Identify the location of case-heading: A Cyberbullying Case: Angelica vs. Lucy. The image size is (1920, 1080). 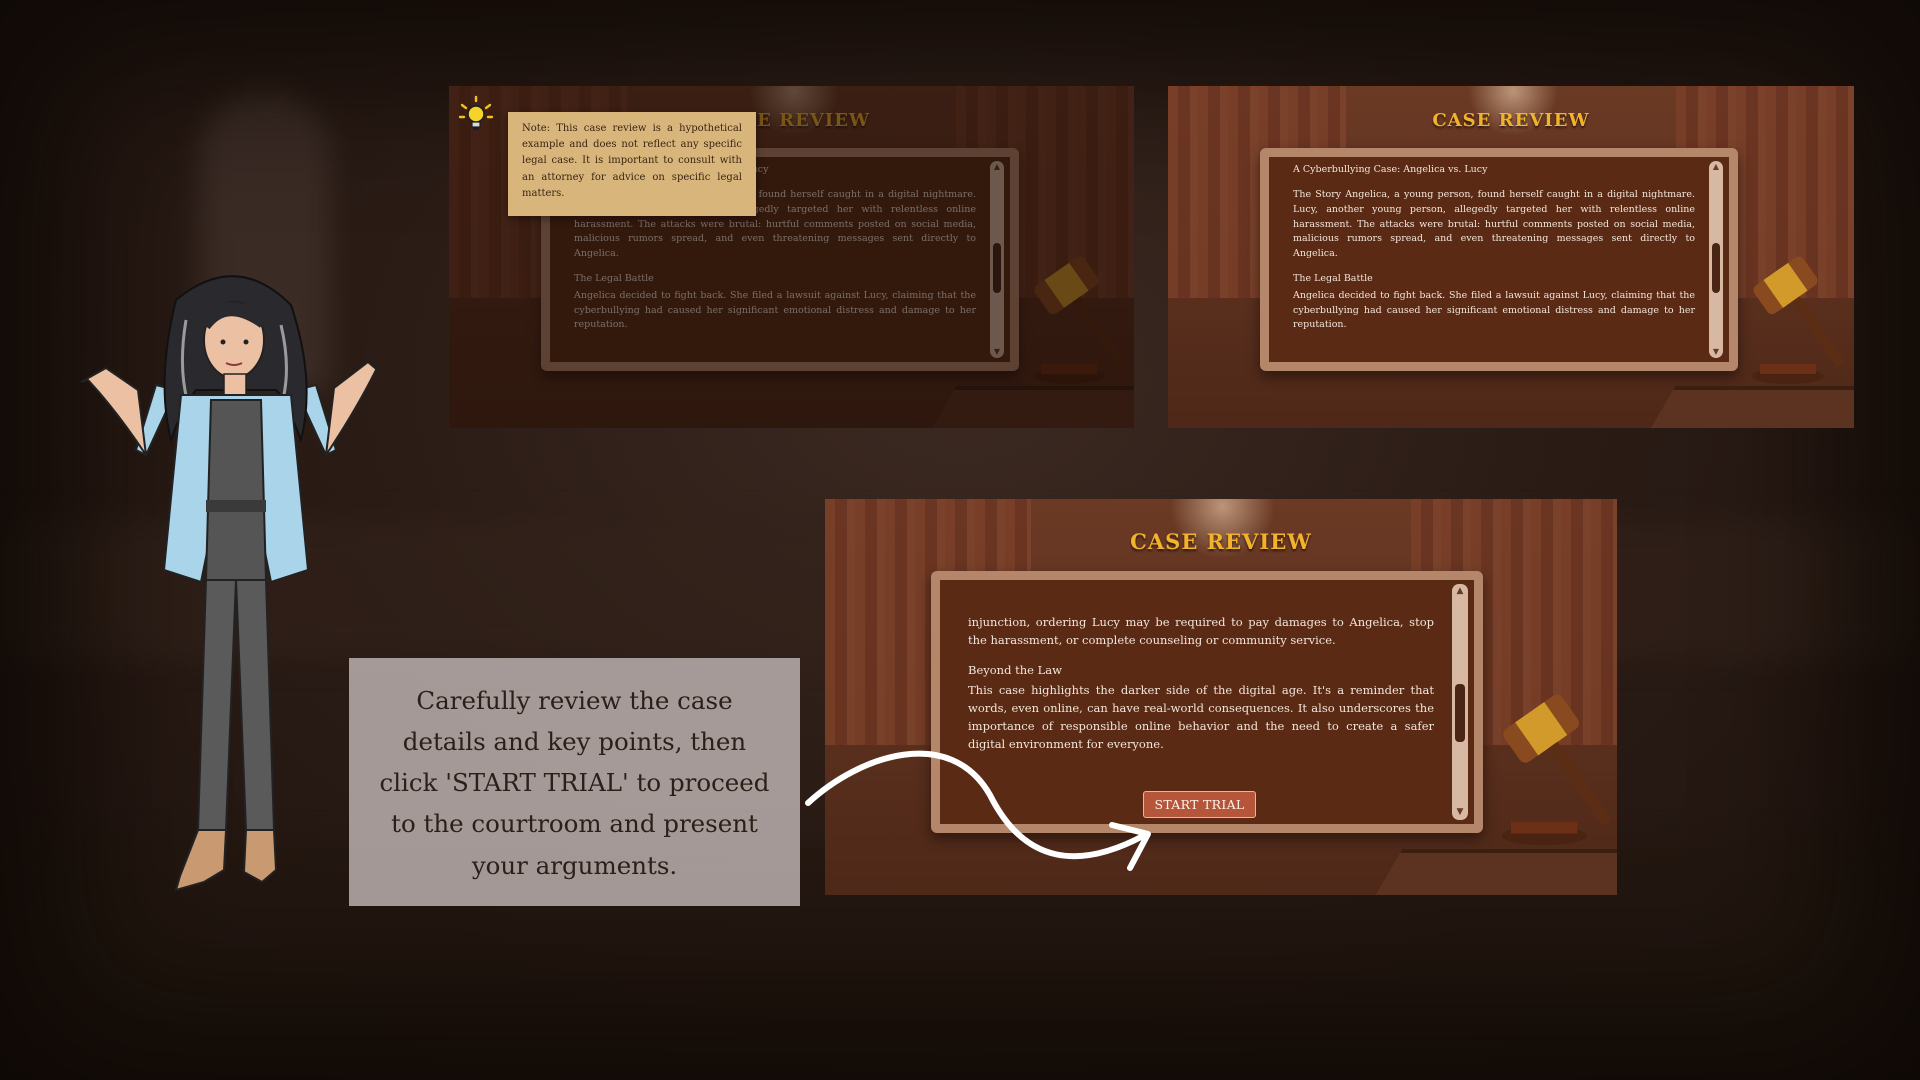
(1390, 169).